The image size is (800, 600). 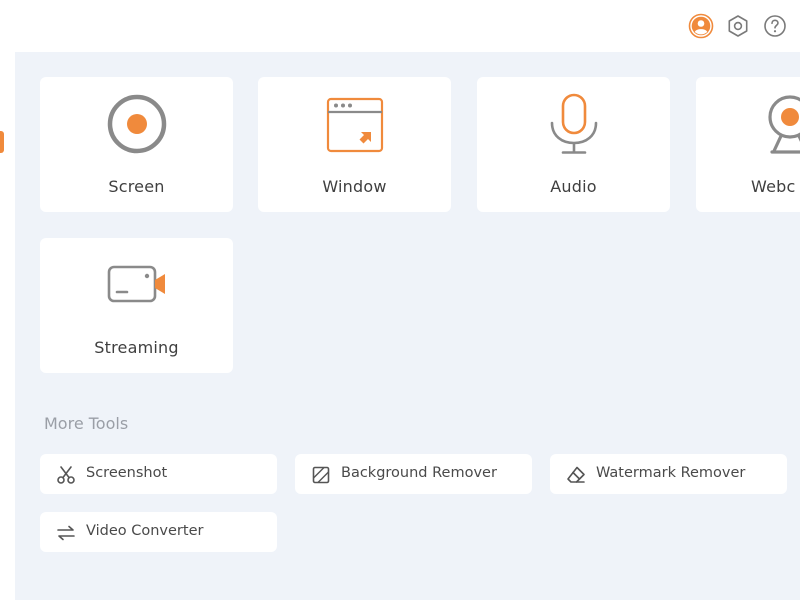 I want to click on window-recorder-card: Window, so click(x=354, y=144).